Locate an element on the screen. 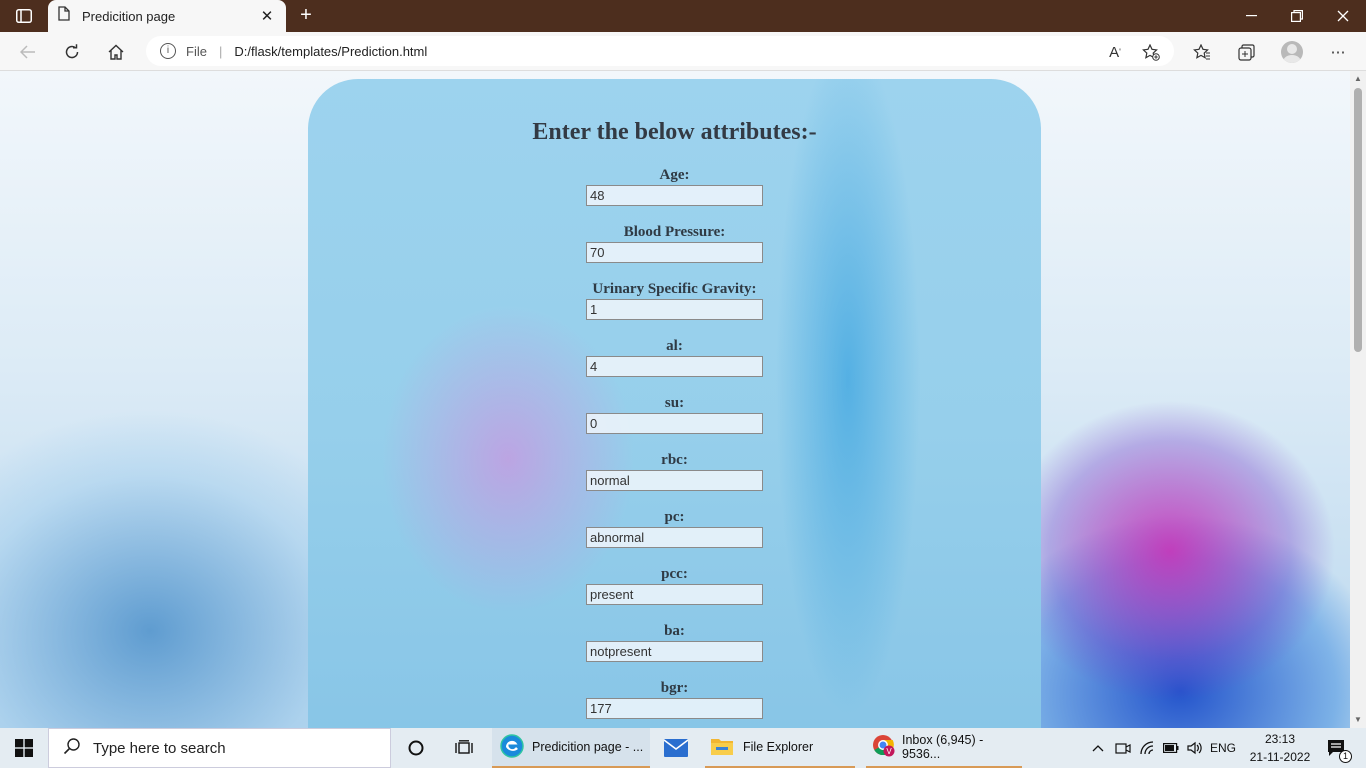 This screenshot has width=1366, height=768. blood-pressure-field: Blood Pressure: is located at coordinates (674, 243).